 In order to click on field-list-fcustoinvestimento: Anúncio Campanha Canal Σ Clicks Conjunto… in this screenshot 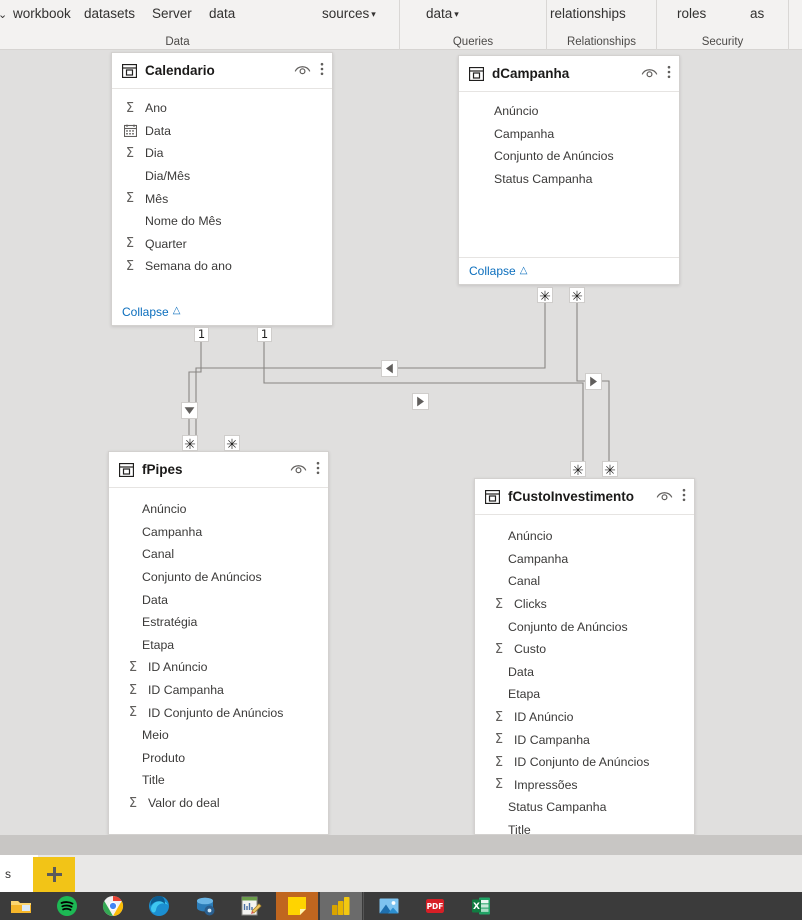, I will do `click(584, 675)`.